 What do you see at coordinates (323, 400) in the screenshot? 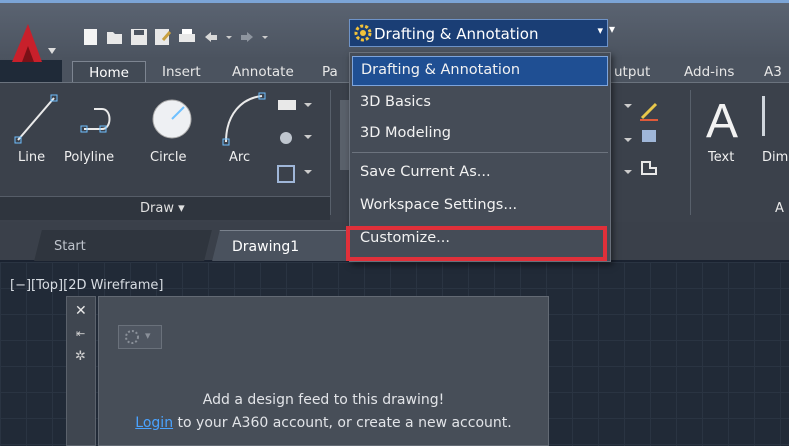
I see `design-feed-message: Add a design feed to this drawing!` at bounding box center [323, 400].